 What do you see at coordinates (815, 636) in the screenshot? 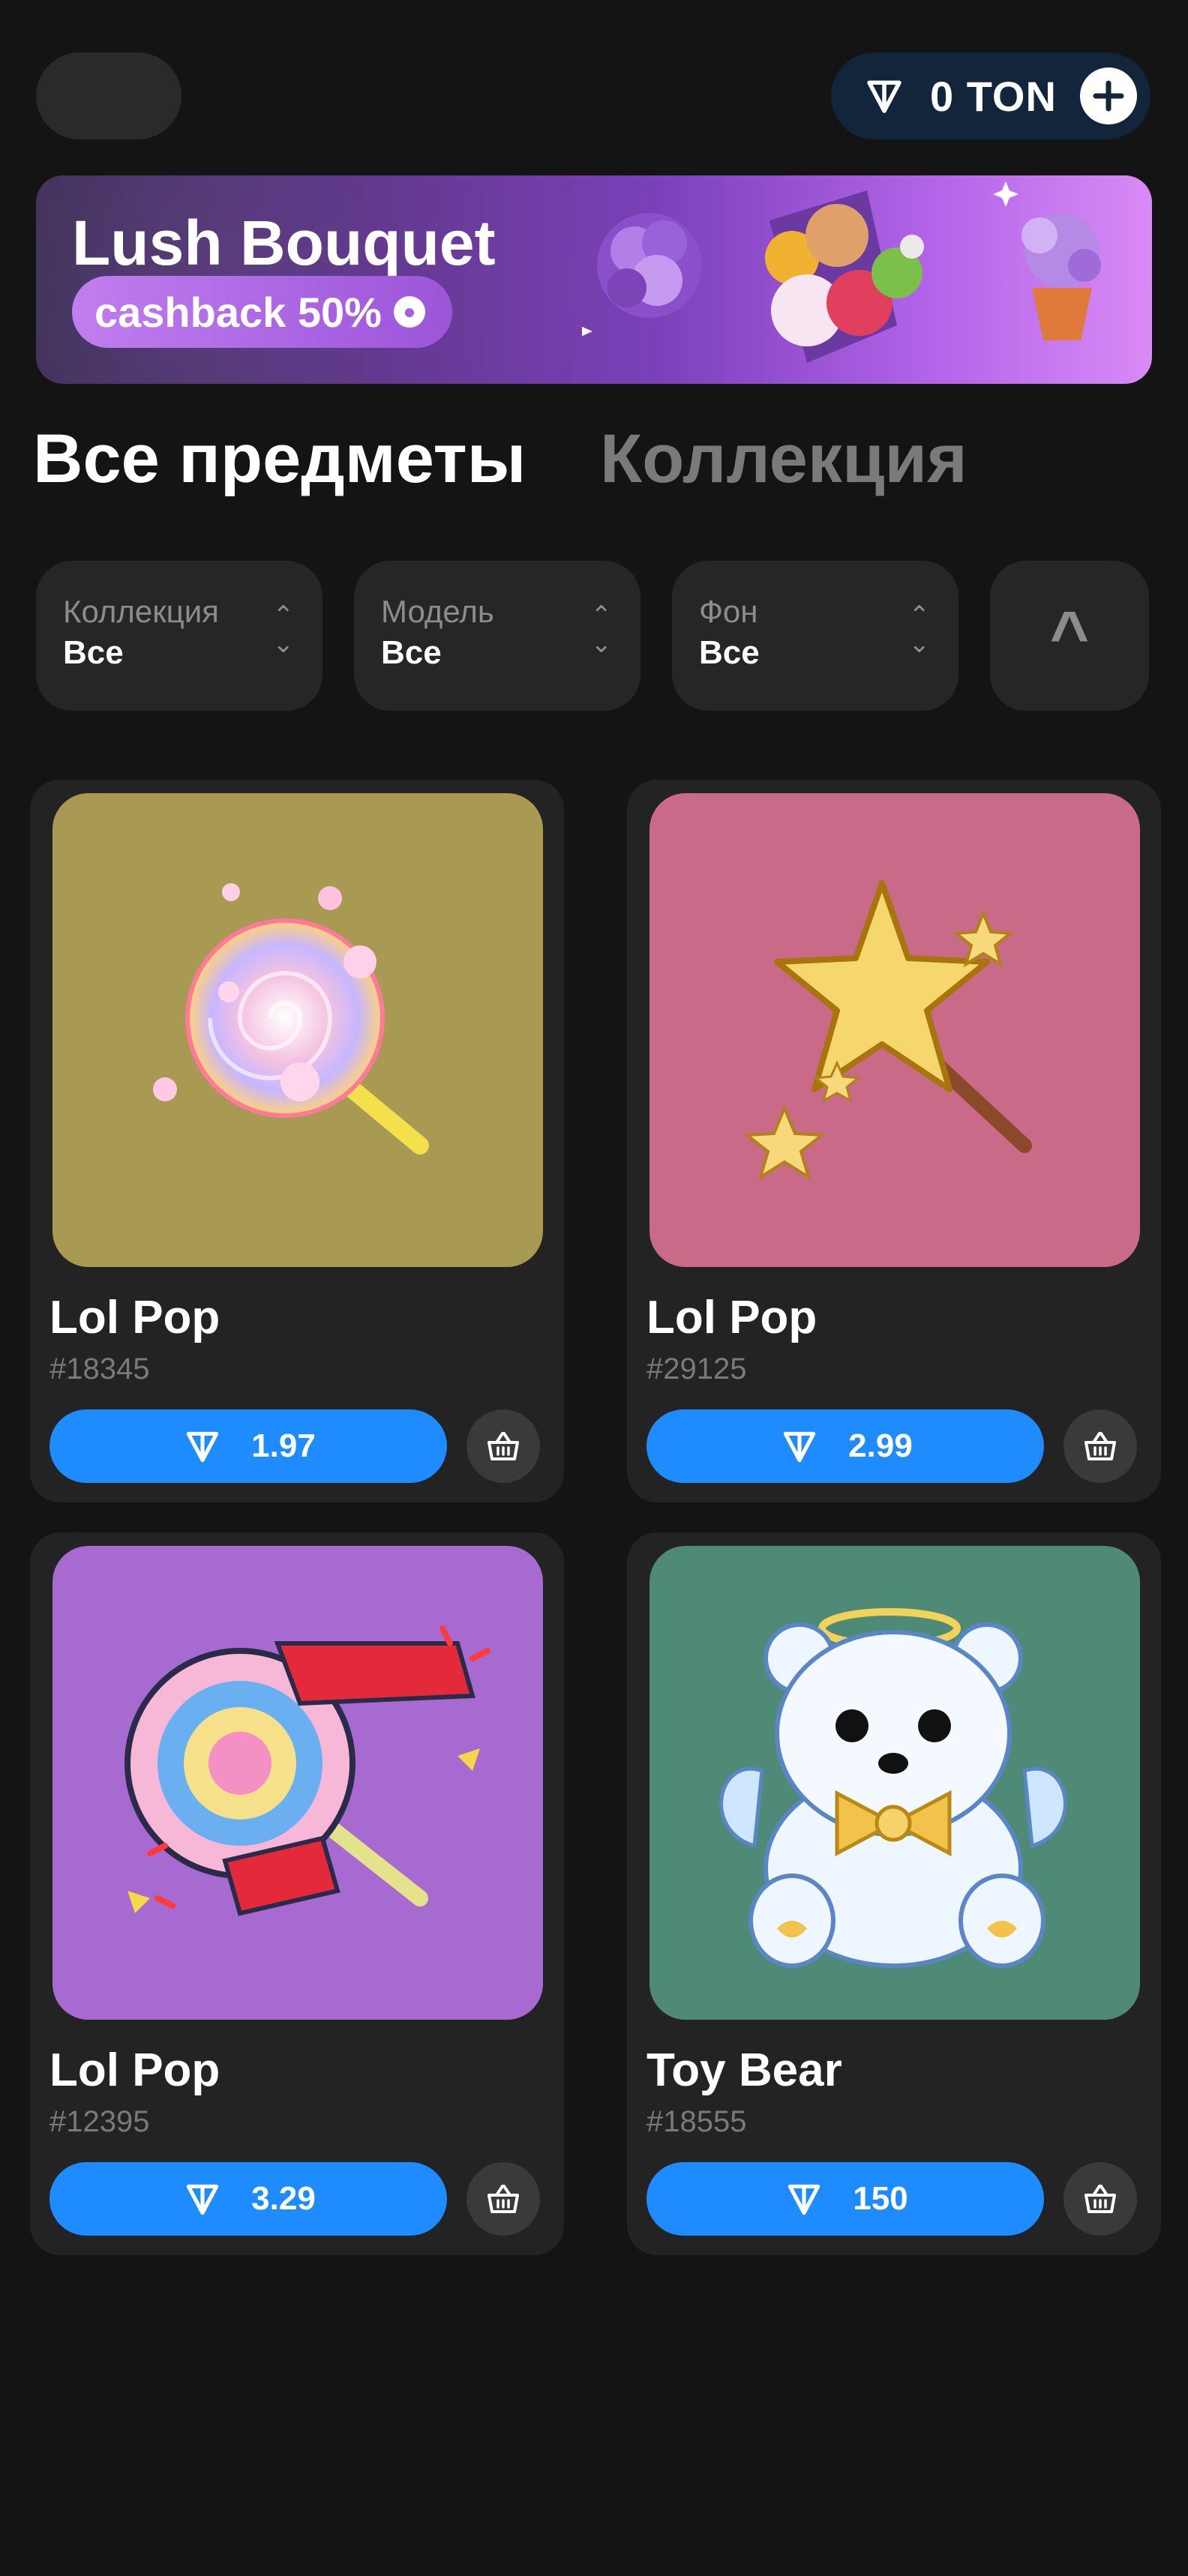
I see `filter-background: Фон Все ⌃ ⌄` at bounding box center [815, 636].